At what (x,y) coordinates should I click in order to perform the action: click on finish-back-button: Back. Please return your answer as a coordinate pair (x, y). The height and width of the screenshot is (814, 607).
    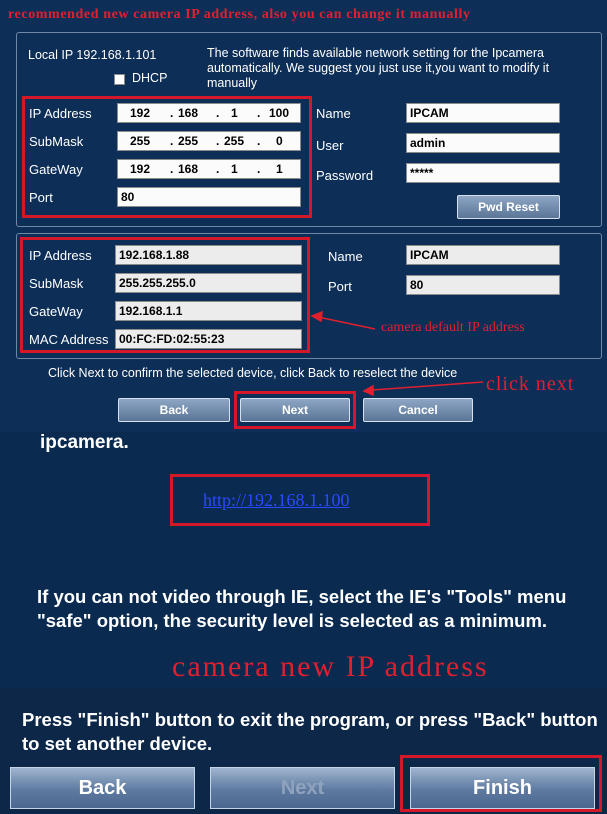
    Looking at the image, I should click on (102, 788).